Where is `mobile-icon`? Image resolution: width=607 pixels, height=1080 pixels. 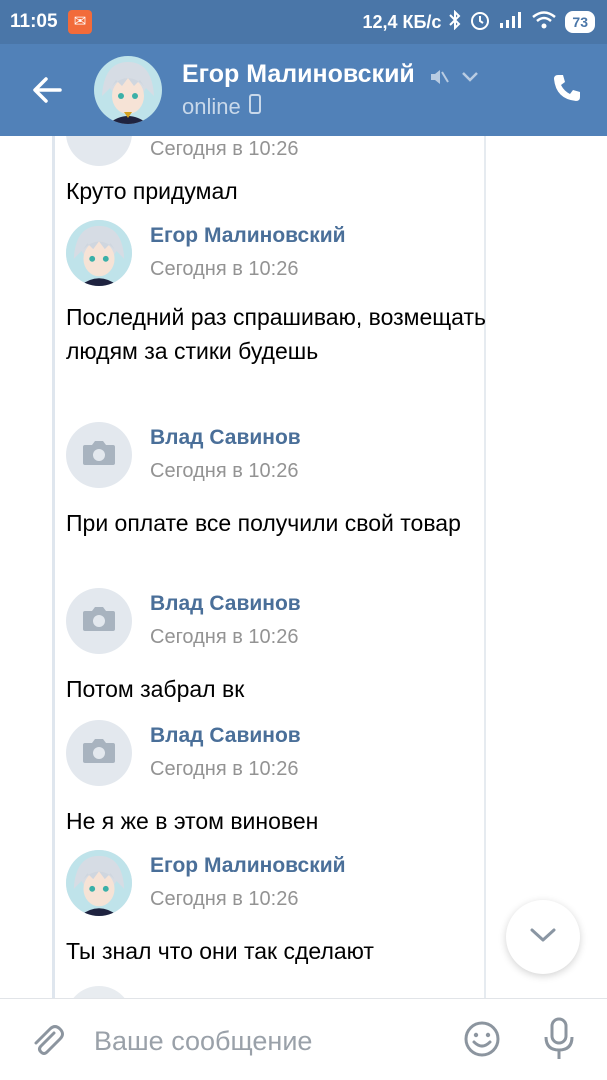
mobile-icon is located at coordinates (254, 107).